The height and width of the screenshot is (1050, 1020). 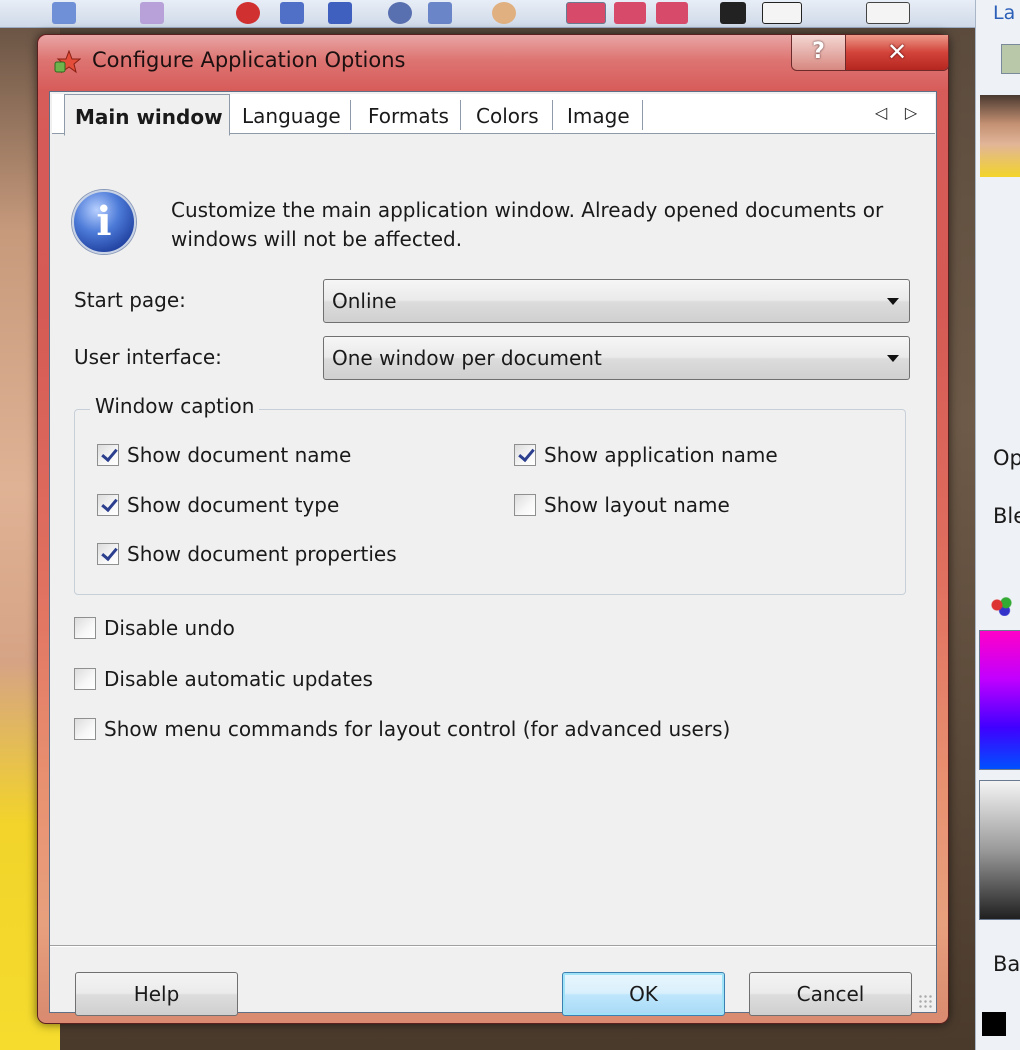 What do you see at coordinates (175, 406) in the screenshot?
I see `window-caption-group-label: Window caption` at bounding box center [175, 406].